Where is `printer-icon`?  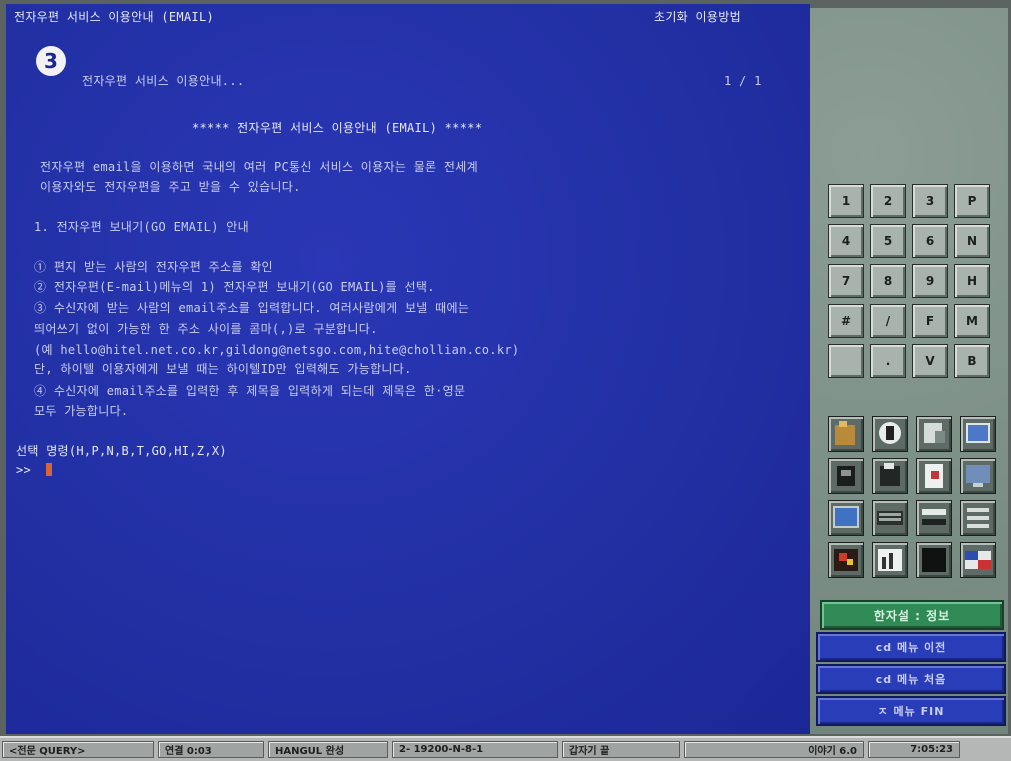 printer-icon is located at coordinates (890, 476).